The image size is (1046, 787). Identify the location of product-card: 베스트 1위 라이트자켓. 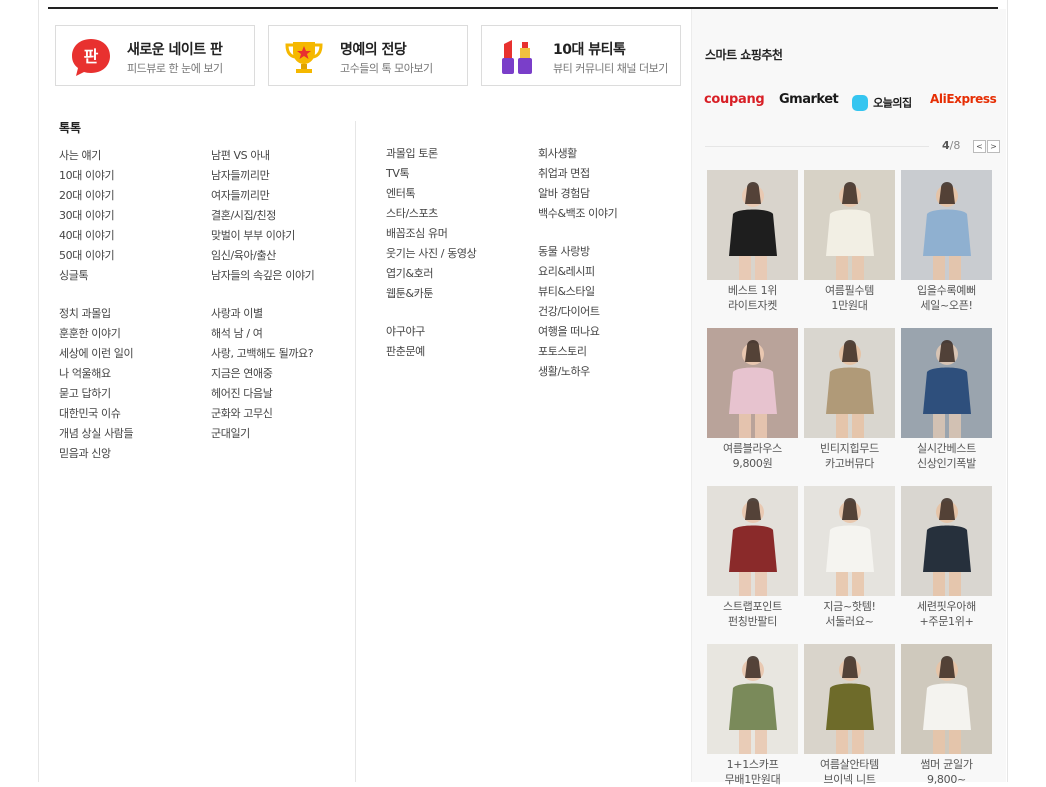
(752, 241).